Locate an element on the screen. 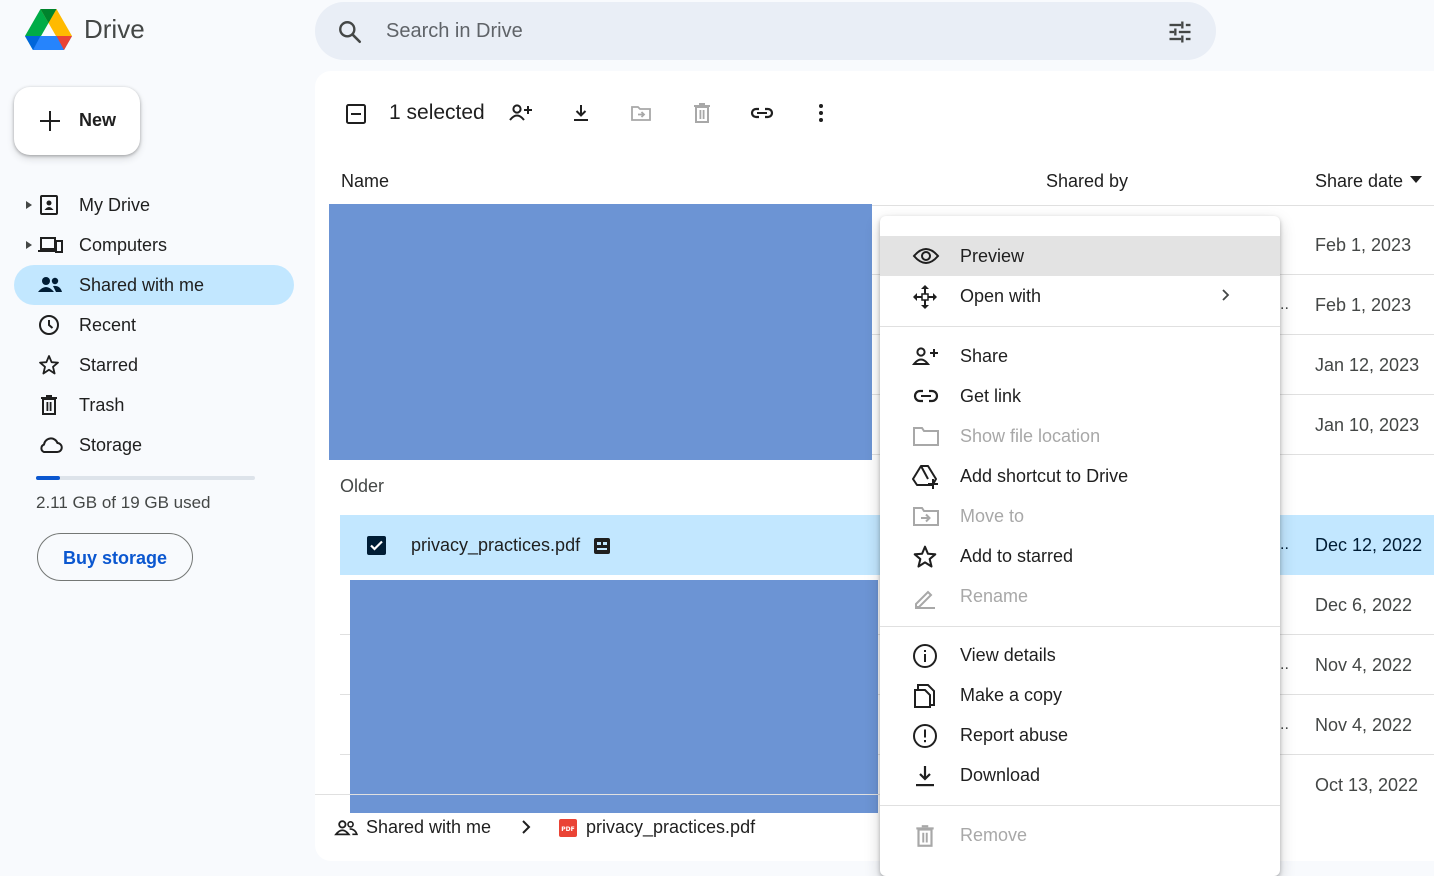 This screenshot has height=876, width=1434. share-date-cell: Jan 10, 2023 is located at coordinates (1367, 425).